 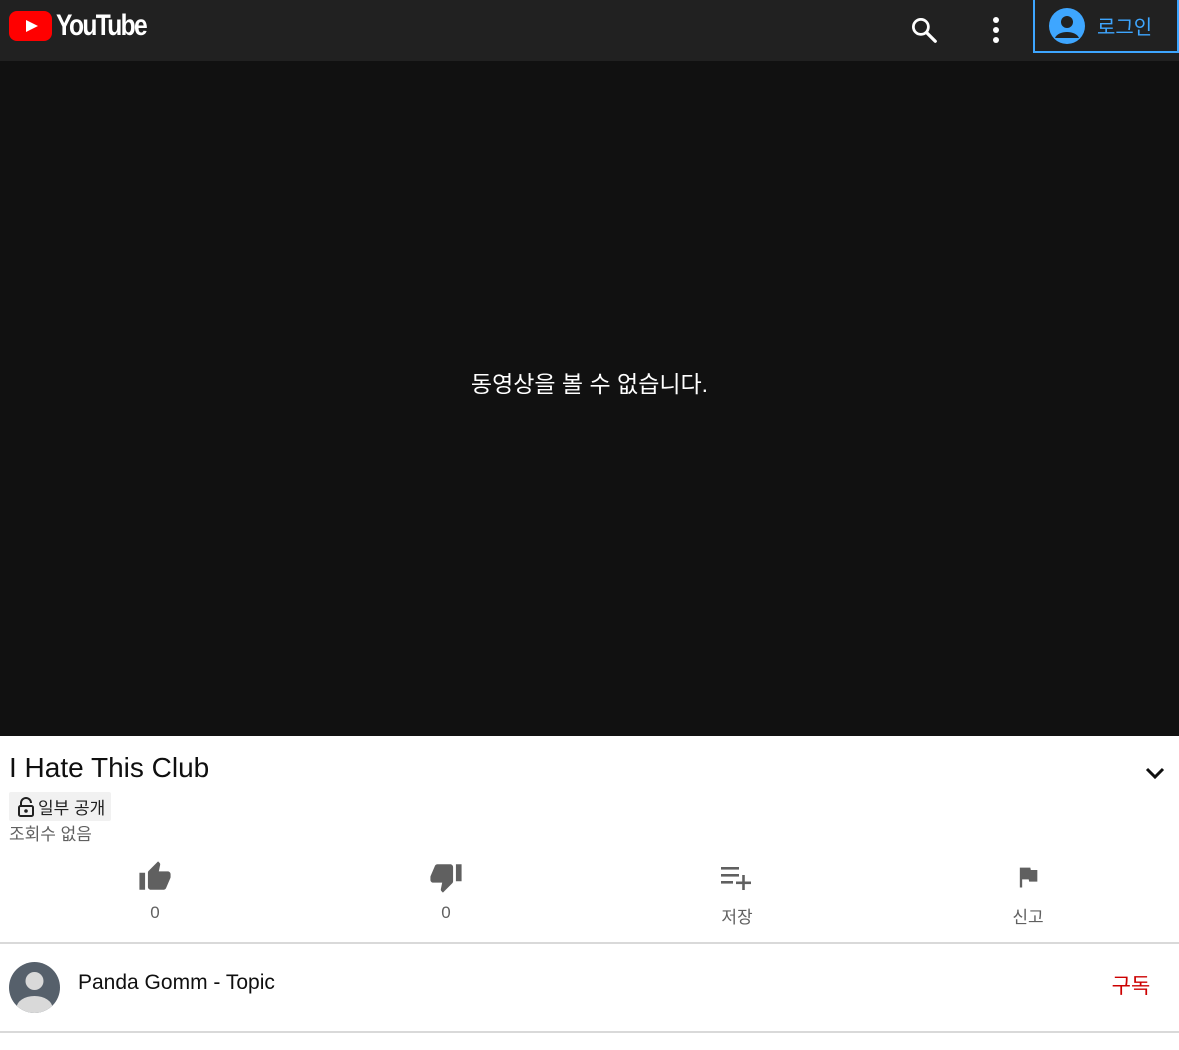 I want to click on report-button: 신고, so click(x=1028, y=896).